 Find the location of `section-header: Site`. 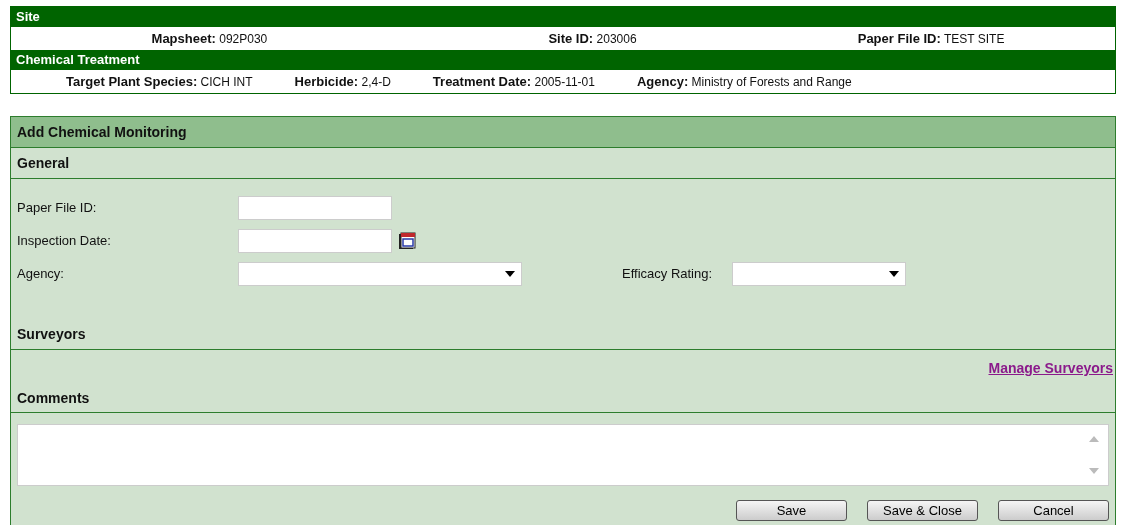

section-header: Site is located at coordinates (563, 17).